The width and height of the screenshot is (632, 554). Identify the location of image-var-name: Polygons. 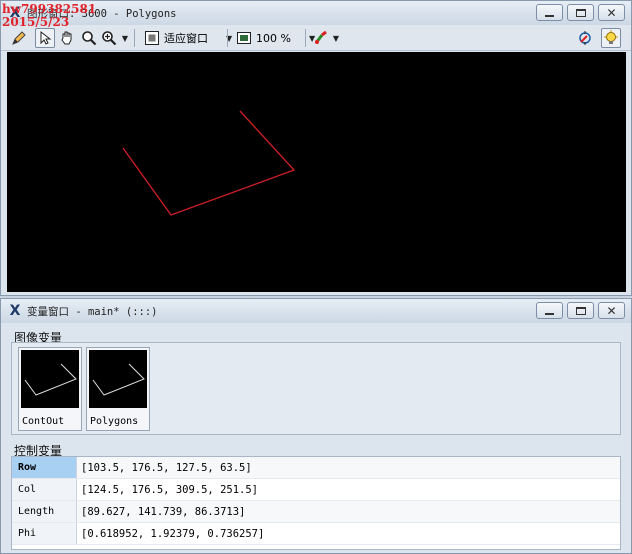
(114, 421).